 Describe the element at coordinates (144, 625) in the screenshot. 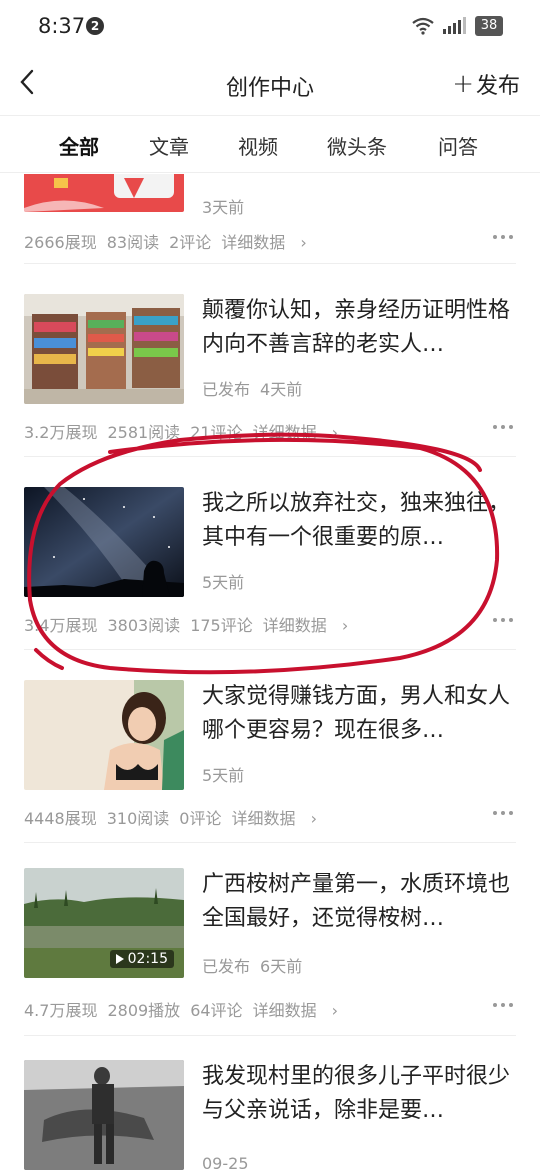

I see `stat-reads: 3803阅读` at that location.